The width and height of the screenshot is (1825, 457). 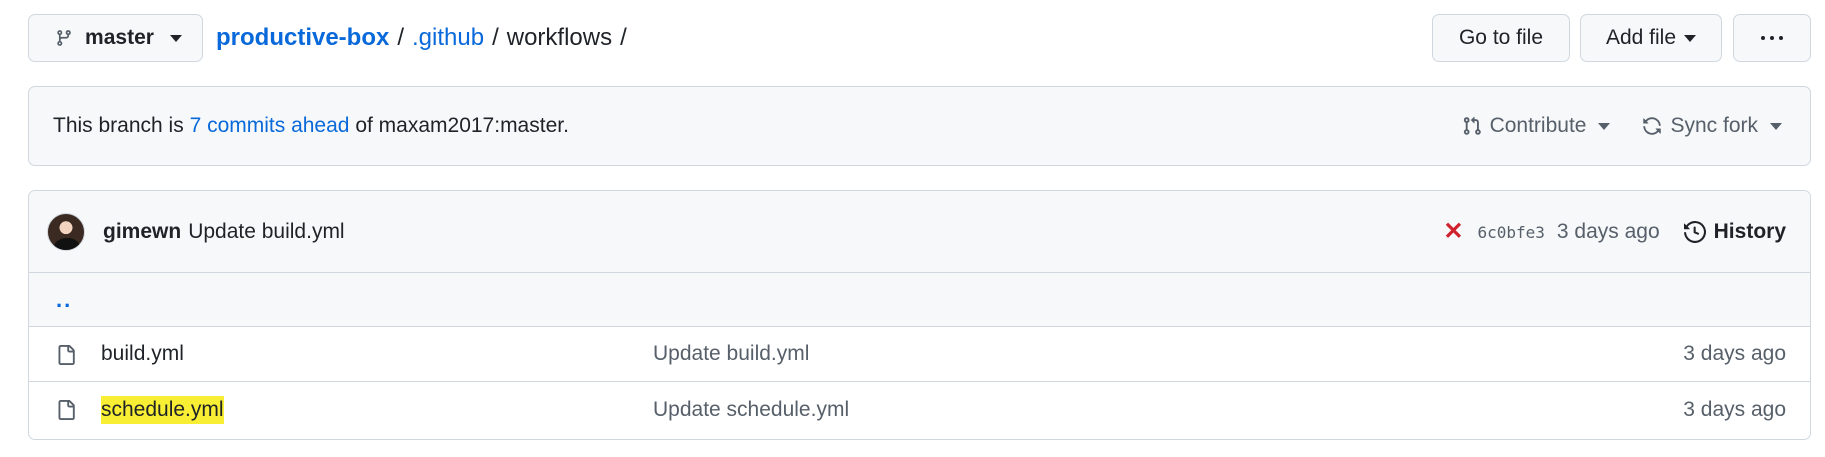 I want to click on fork-actions: Contribute Sync fork, so click(x=1622, y=126).